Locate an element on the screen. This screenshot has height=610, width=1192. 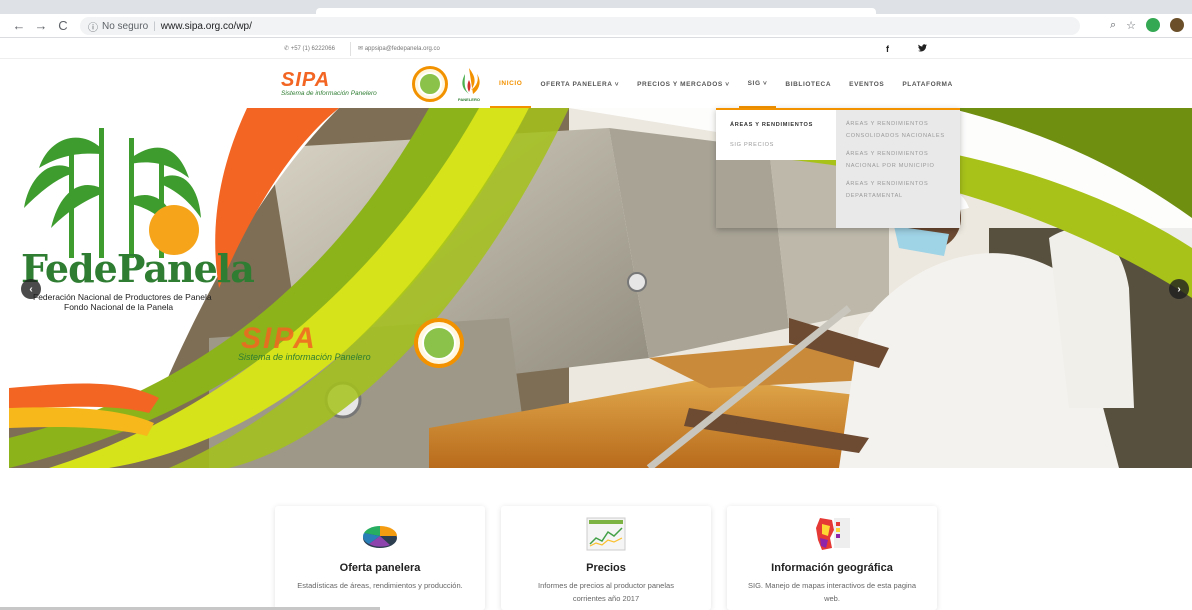
extension-icon is located at coordinates (1153, 25).